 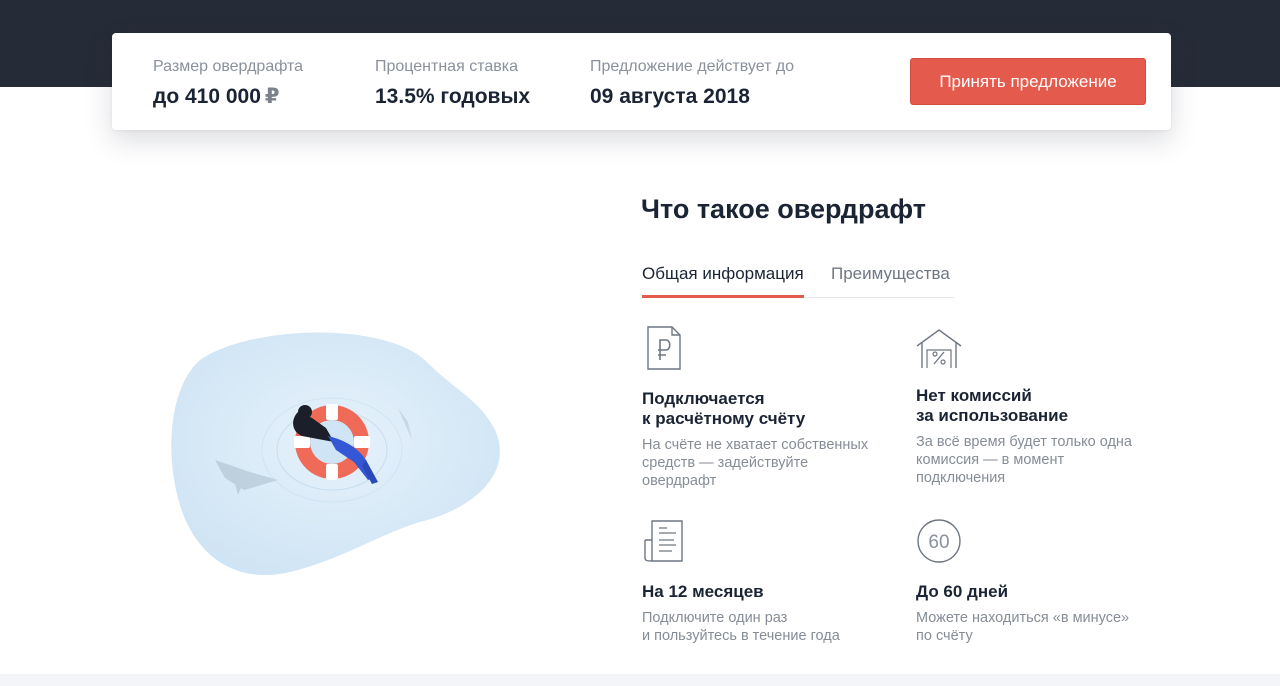 What do you see at coordinates (724, 418) in the screenshot?
I see `feature-title-line: к расчётному счёту` at bounding box center [724, 418].